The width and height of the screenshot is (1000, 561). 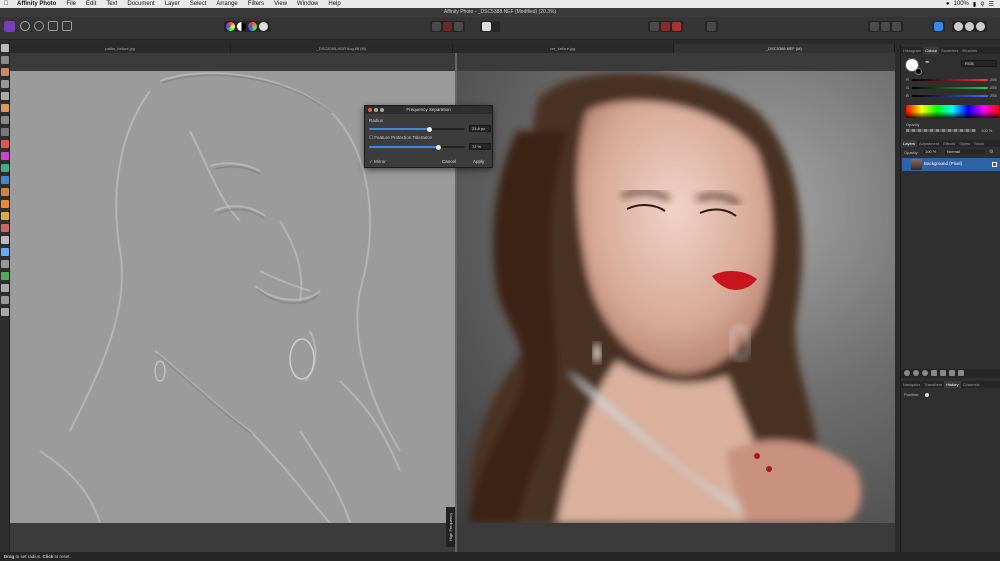 I want to click on mirror-checkbox: ✓ Mirror, so click(x=377, y=162).